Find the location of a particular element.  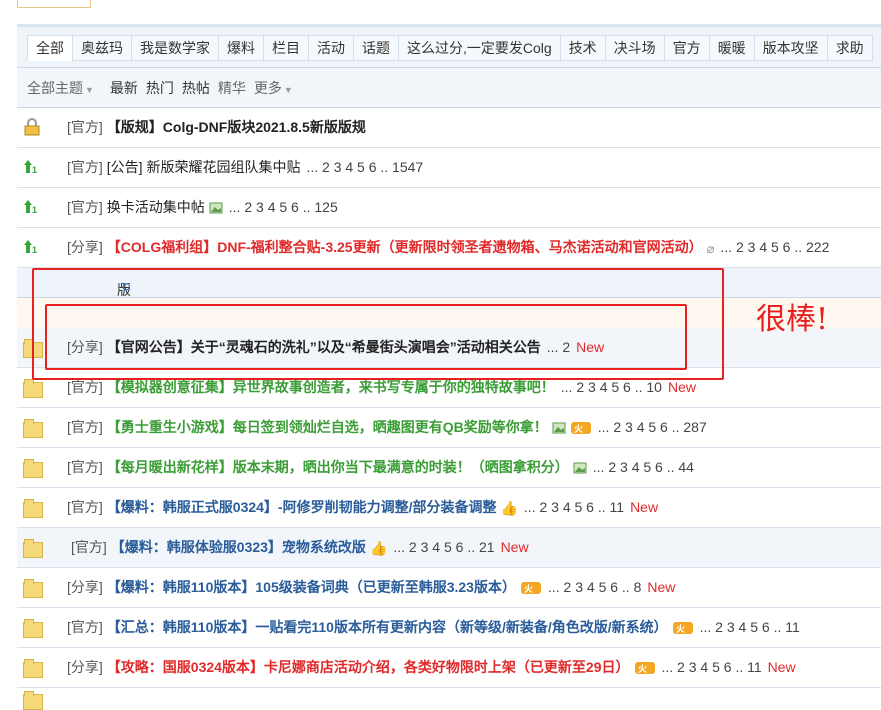

tab-complaints: 这么过分,一定要发Colg is located at coordinates (479, 48).